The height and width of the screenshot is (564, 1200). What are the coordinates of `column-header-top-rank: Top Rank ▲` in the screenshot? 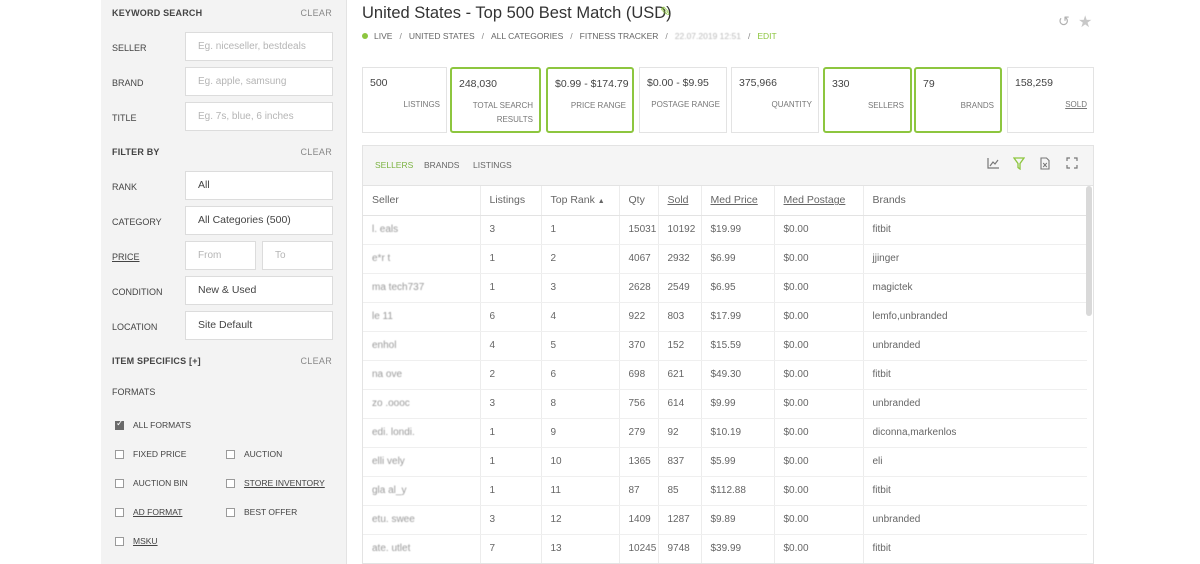 It's located at (580, 201).